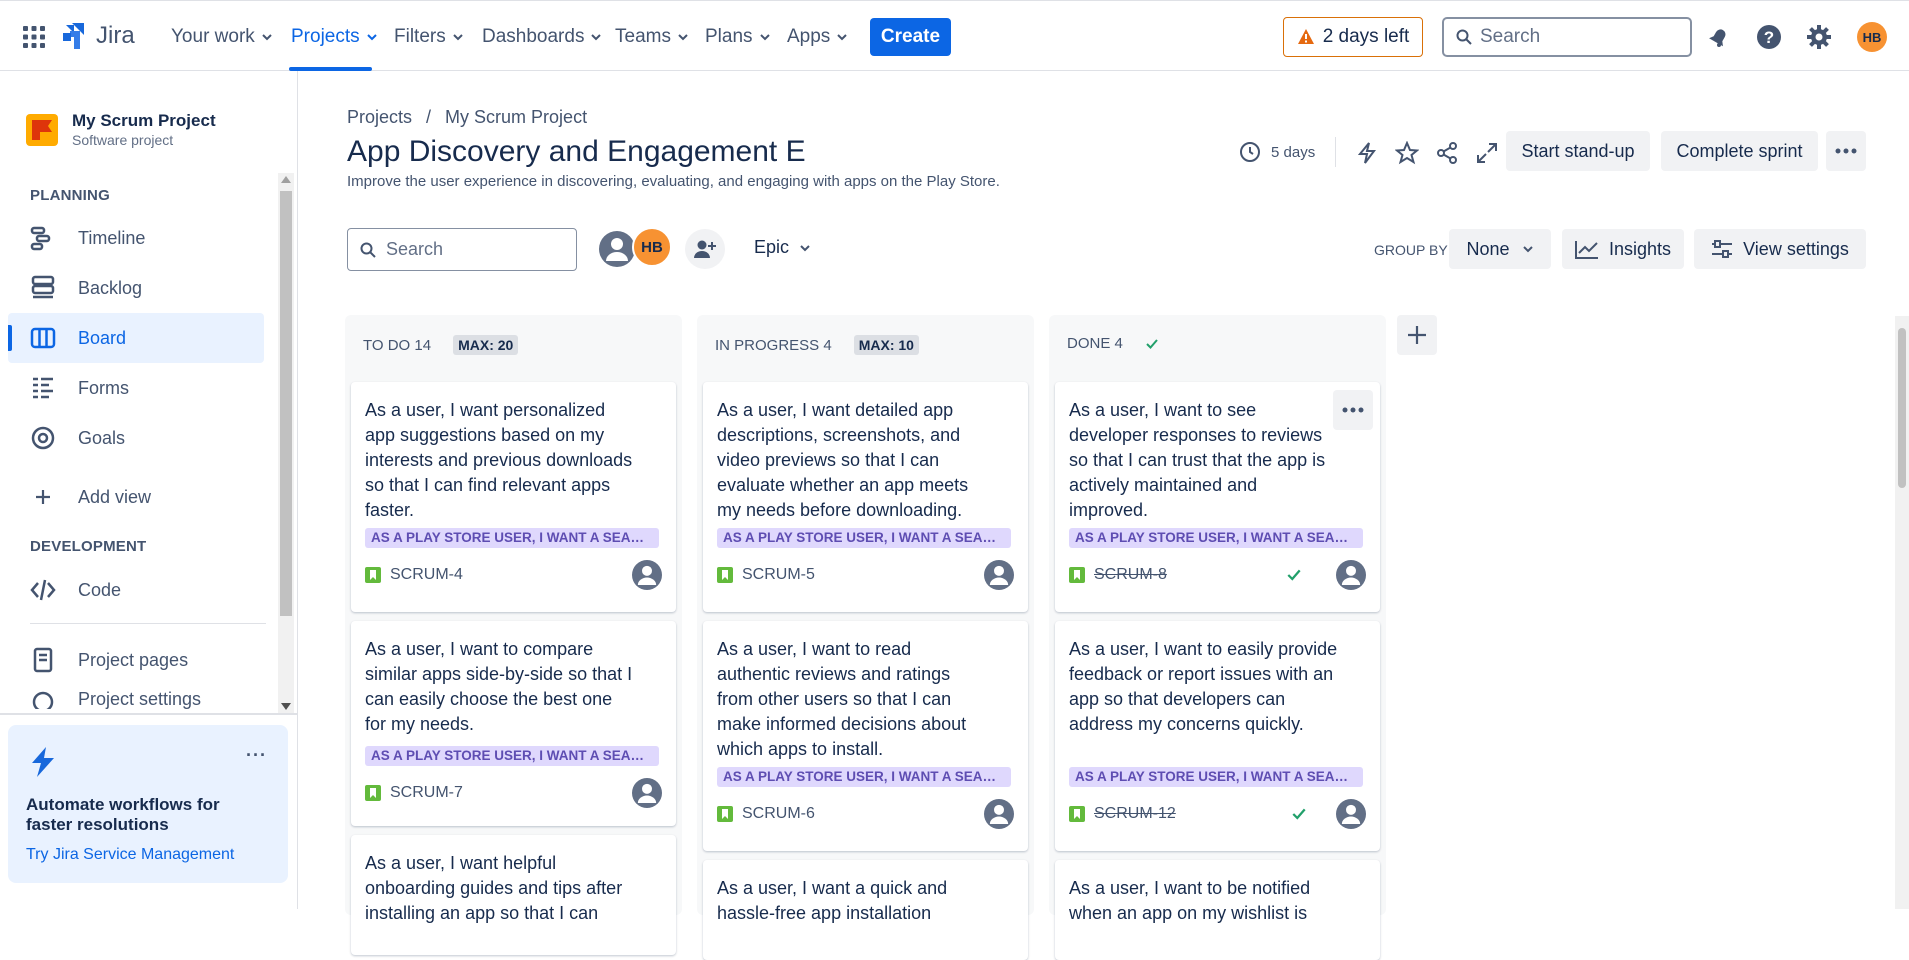  I want to click on days-remaining: 5 days, so click(1293, 152).